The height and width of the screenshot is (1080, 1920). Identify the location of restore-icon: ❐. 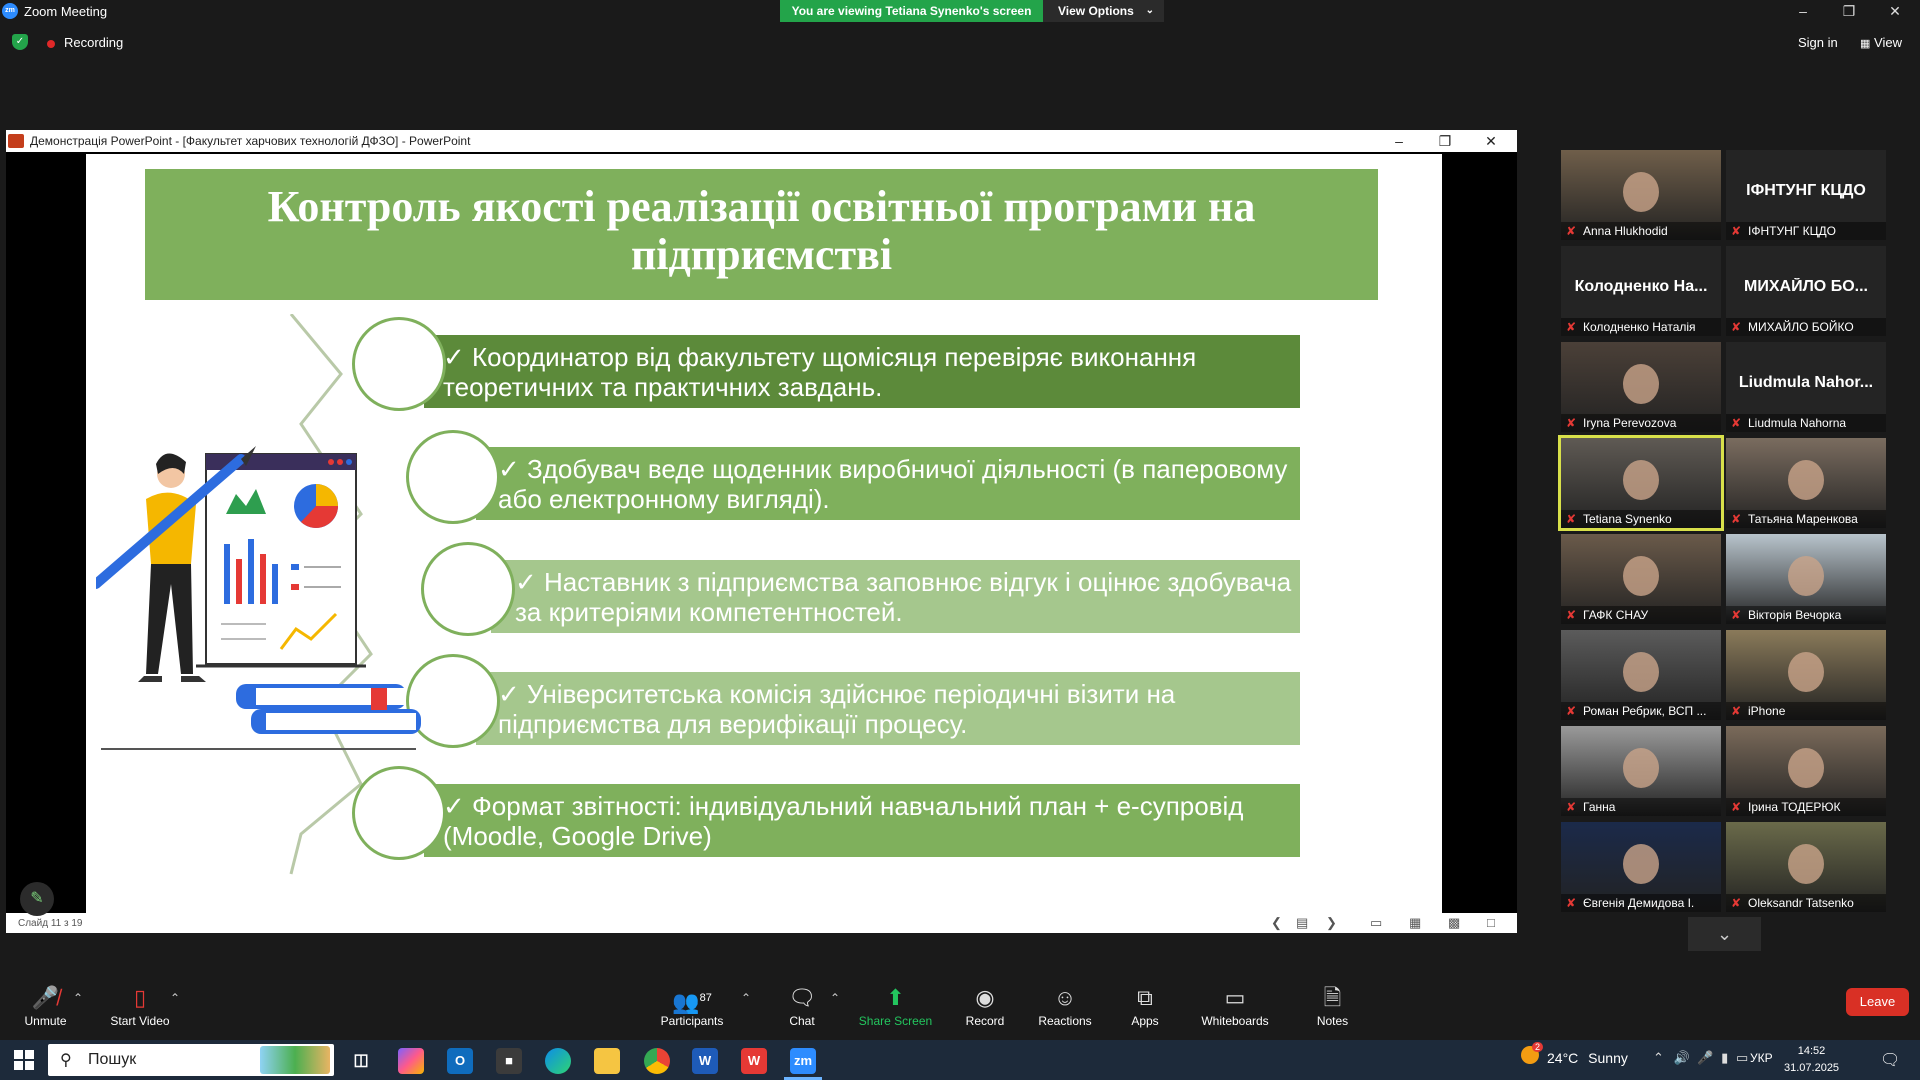
(1849, 11).